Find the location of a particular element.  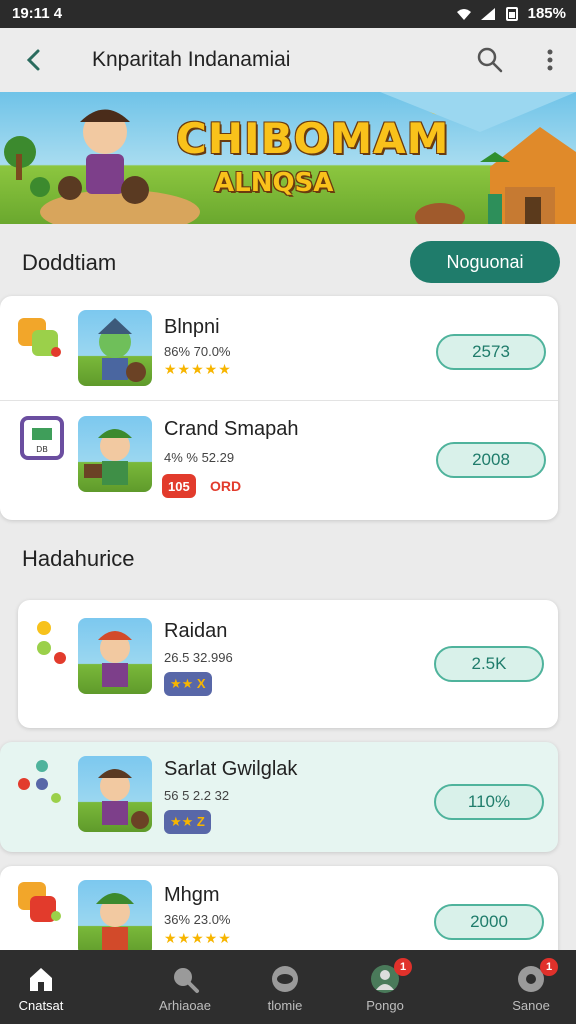

app-action-button: 110% is located at coordinates (489, 802).